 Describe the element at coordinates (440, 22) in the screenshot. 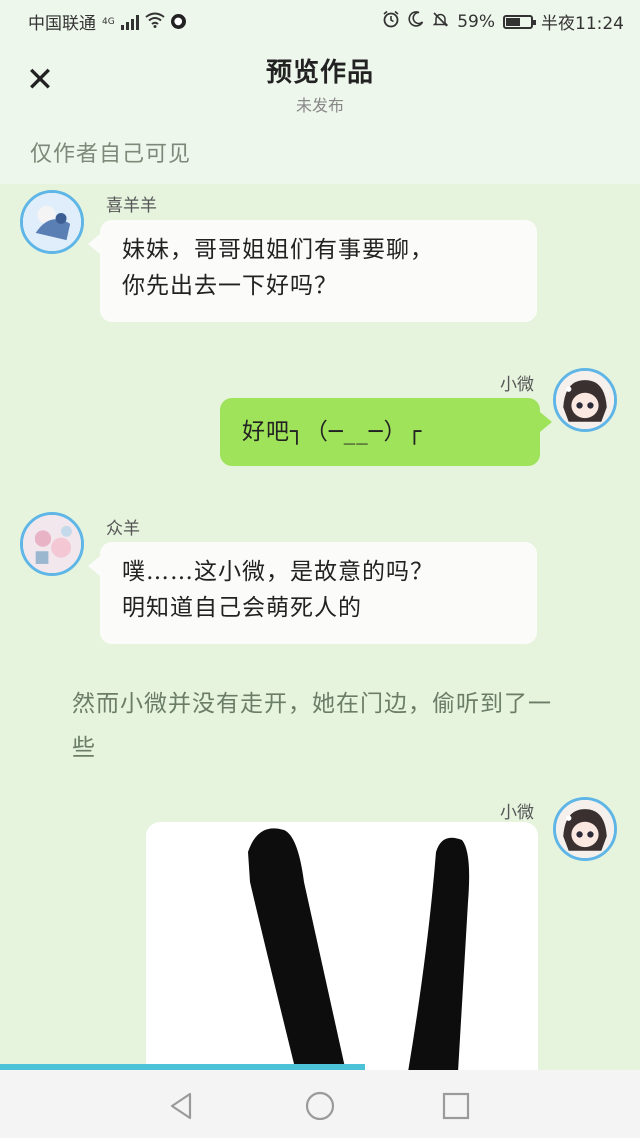

I see `mute-bell-icon` at that location.